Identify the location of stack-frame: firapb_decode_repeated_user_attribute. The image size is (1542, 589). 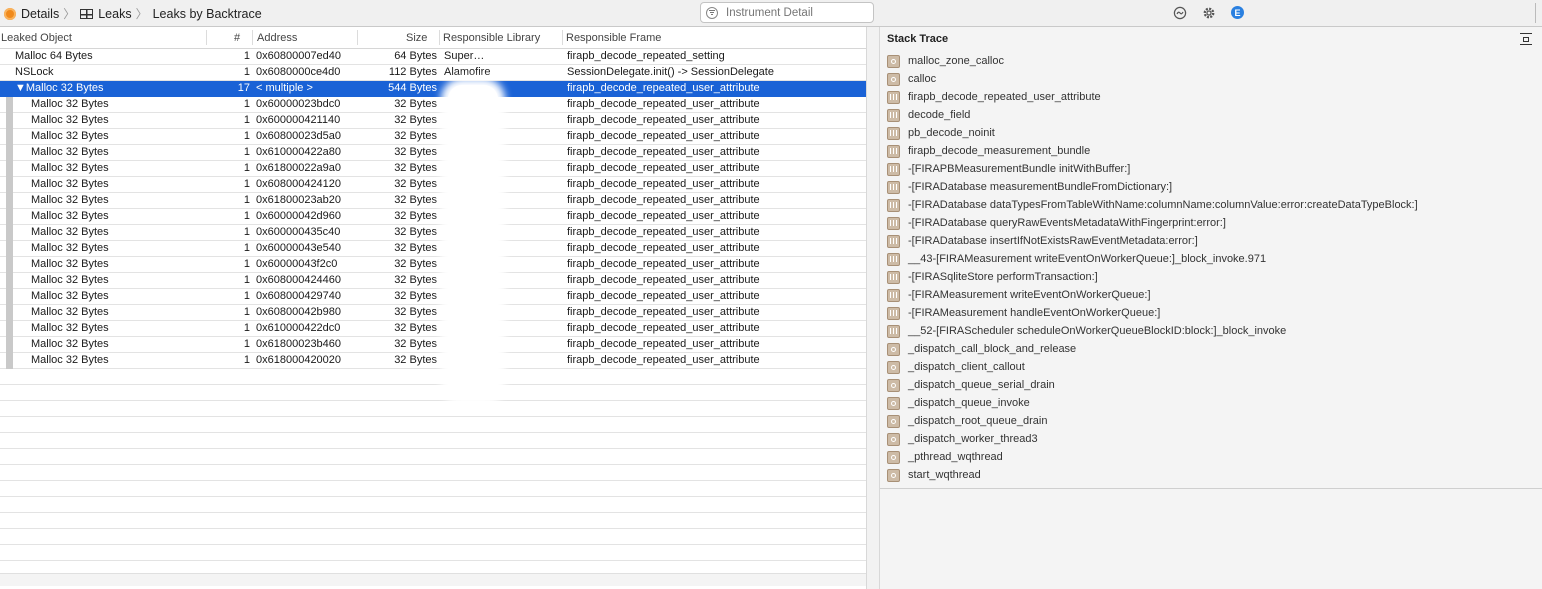
(1212, 97).